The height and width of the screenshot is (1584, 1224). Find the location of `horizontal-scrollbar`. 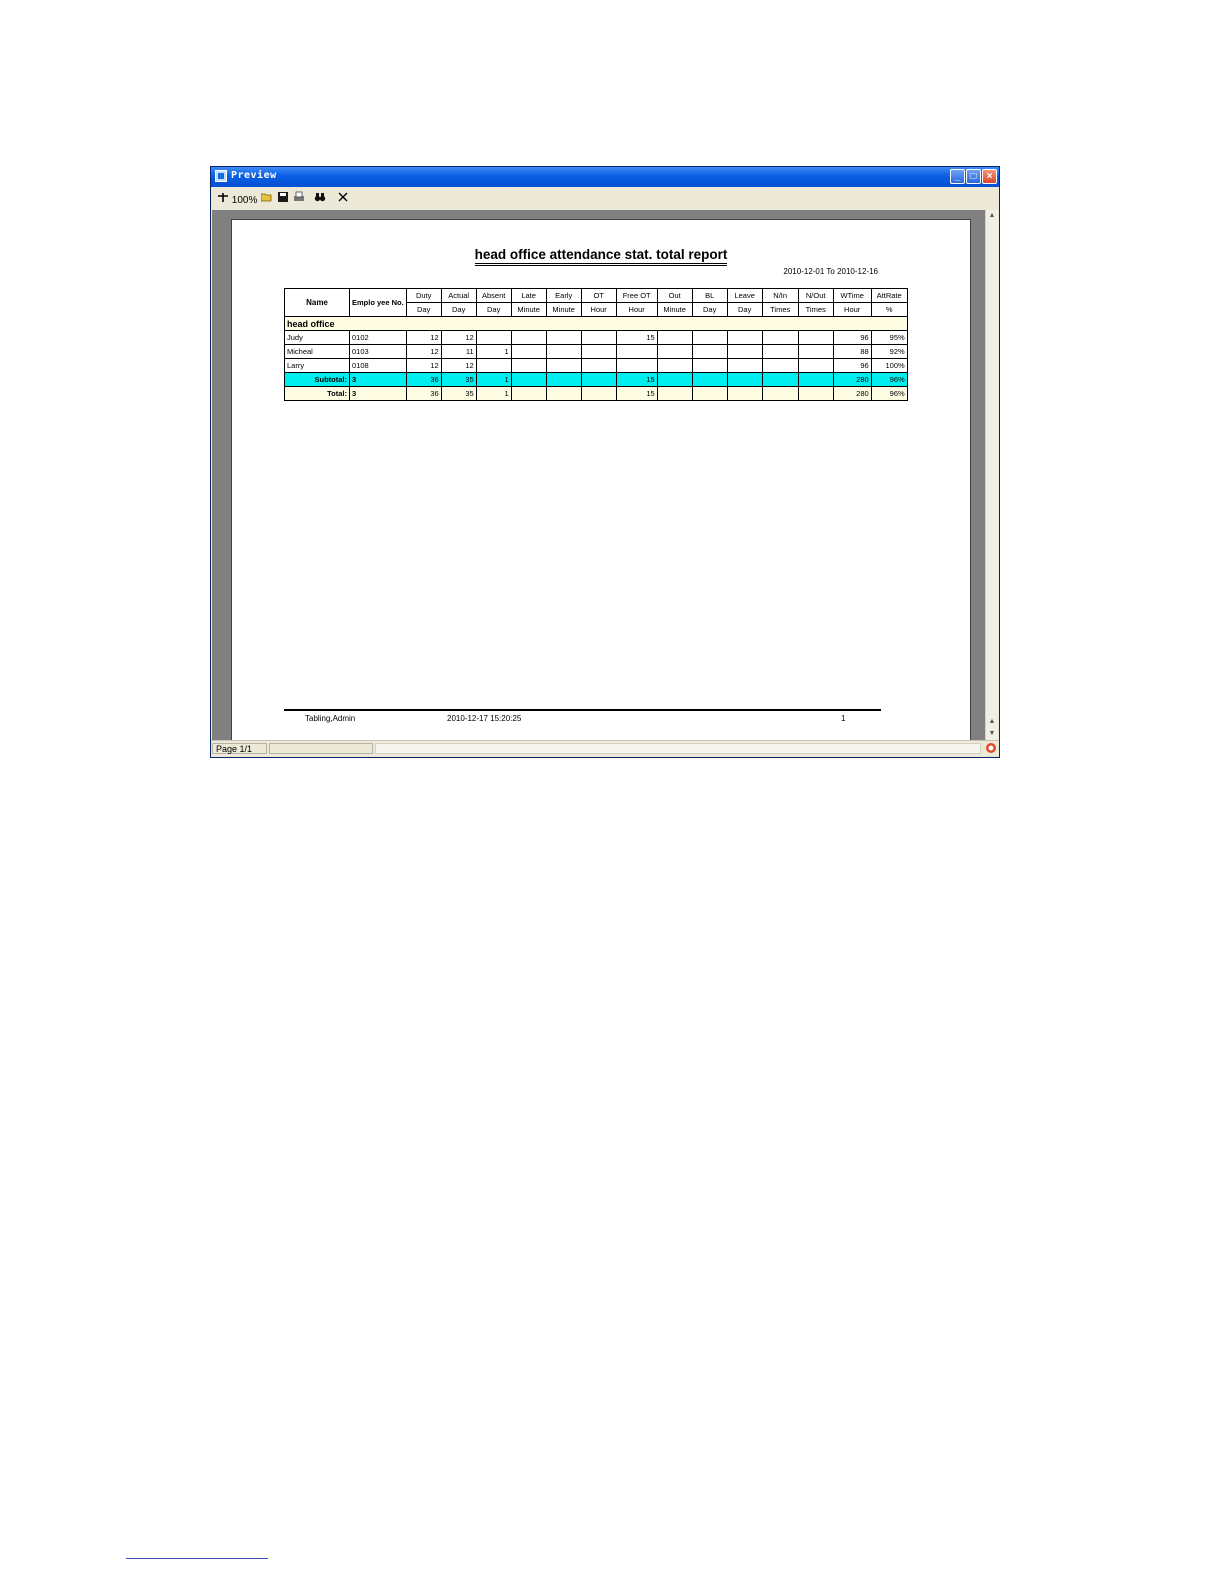

horizontal-scrollbar is located at coordinates (678, 748).